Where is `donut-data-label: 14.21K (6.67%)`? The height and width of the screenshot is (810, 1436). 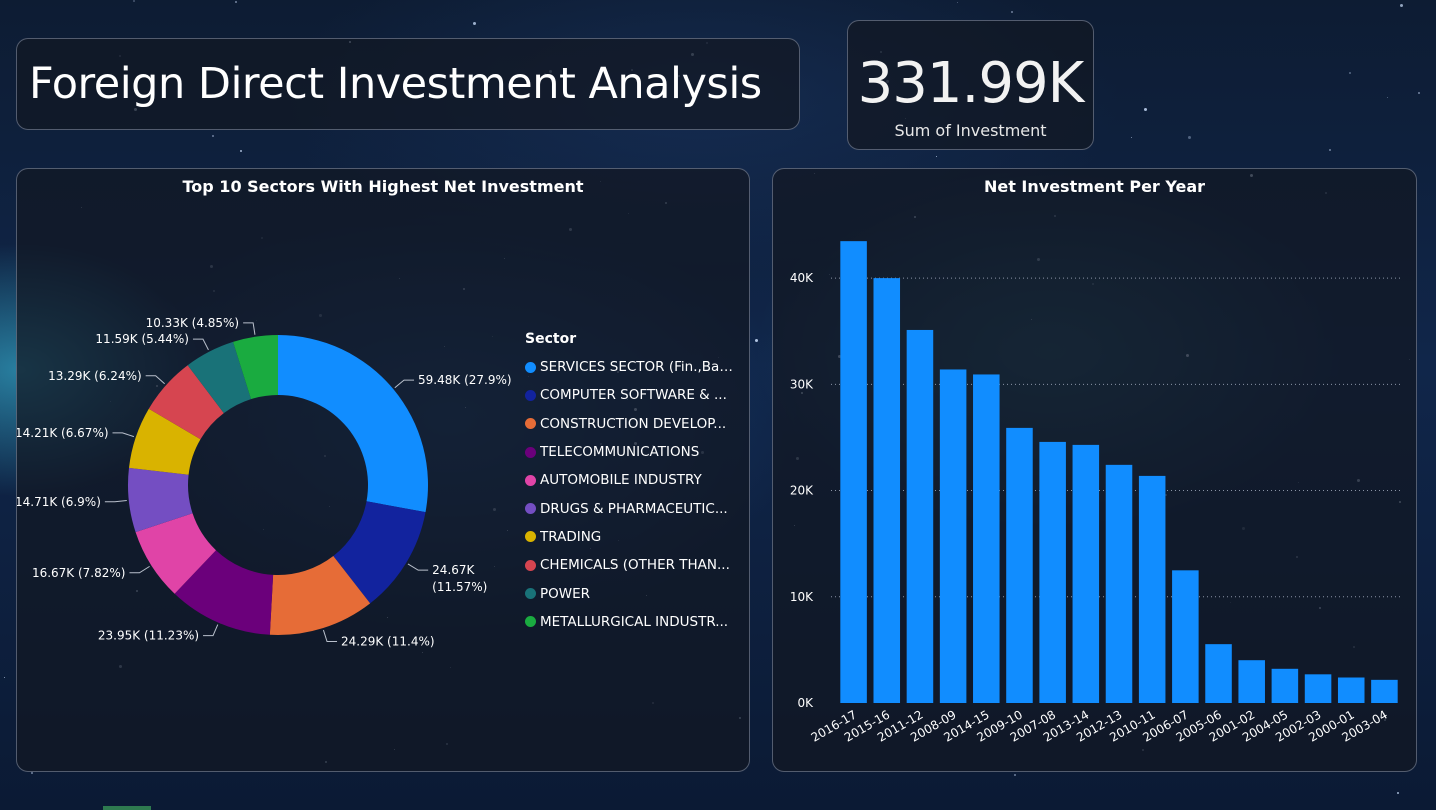
donut-data-label: 14.21K (6.67%) is located at coordinates (63, 433).